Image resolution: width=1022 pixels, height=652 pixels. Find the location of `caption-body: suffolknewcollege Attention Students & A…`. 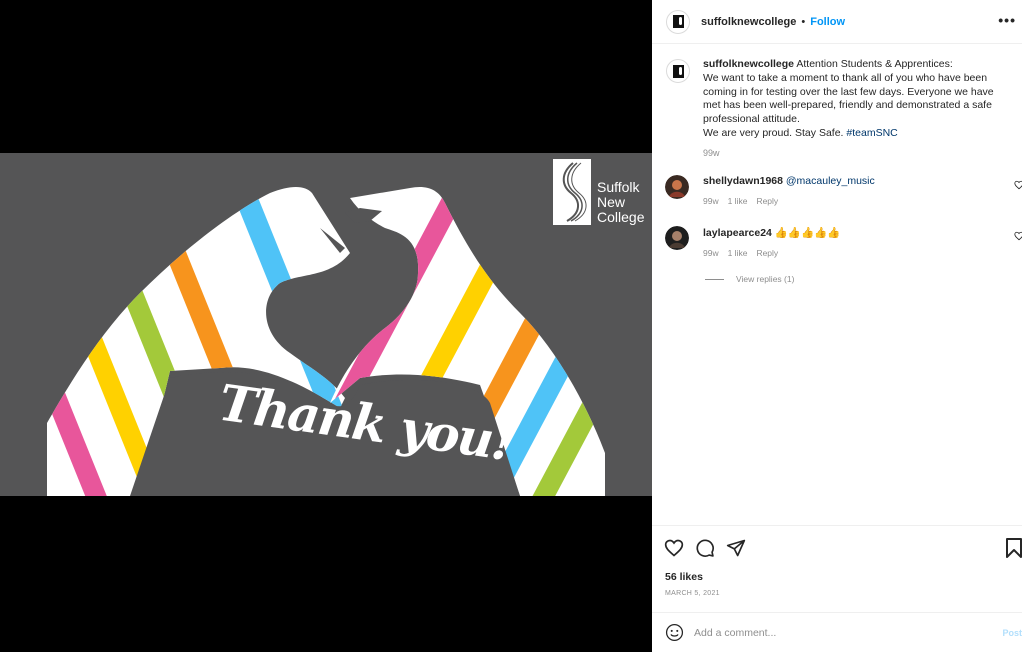

caption-body: suffolknewcollege Attention Students & A… is located at coordinates (853, 109).